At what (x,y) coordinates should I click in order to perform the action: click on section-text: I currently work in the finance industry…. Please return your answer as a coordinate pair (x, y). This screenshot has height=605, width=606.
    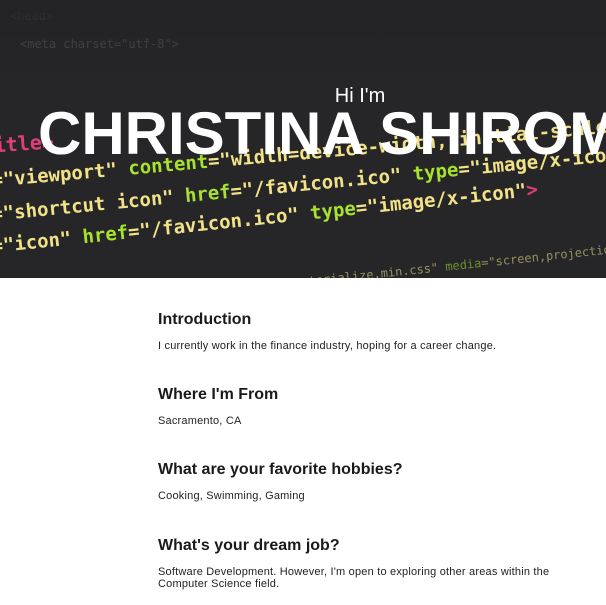
    Looking at the image, I should click on (327, 346).